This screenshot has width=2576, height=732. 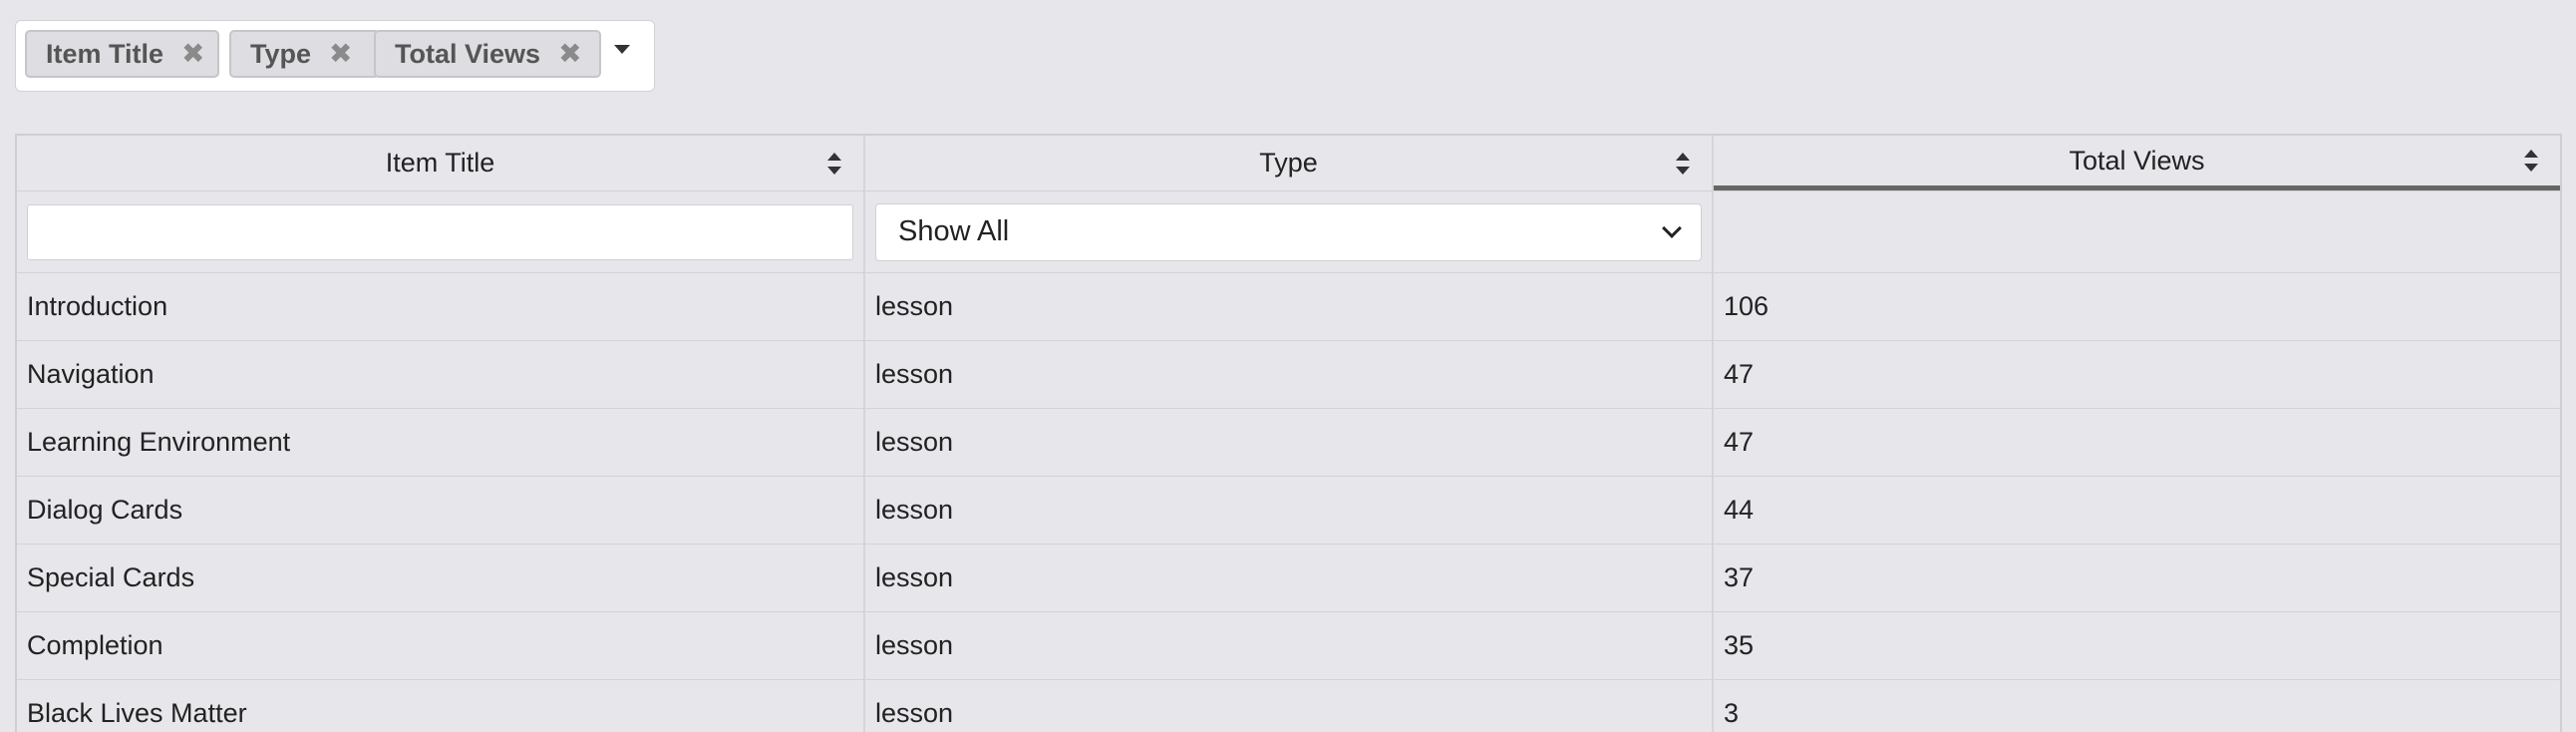 I want to click on column-header-item-title: Item Title, so click(x=441, y=163).